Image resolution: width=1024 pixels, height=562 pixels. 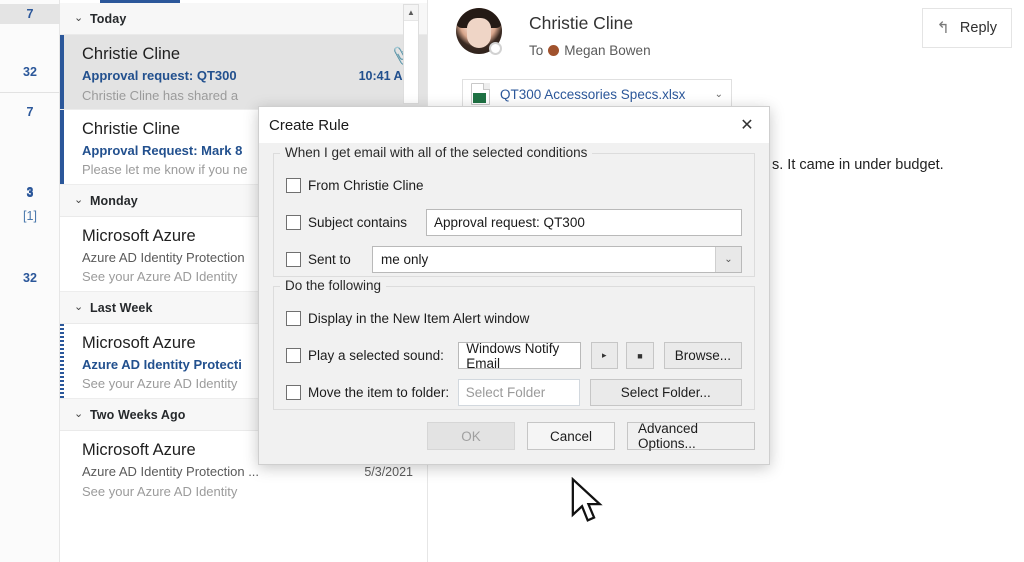 What do you see at coordinates (309, 125) in the screenshot?
I see `dialog-title: Create Rule` at bounding box center [309, 125].